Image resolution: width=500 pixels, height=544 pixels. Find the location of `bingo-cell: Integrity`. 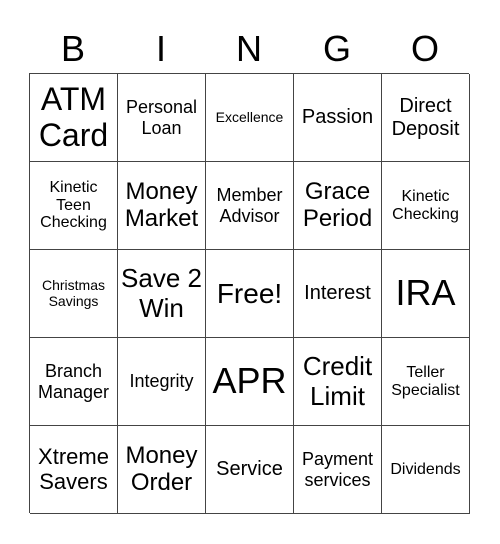

bingo-cell: Integrity is located at coordinates (162, 382).